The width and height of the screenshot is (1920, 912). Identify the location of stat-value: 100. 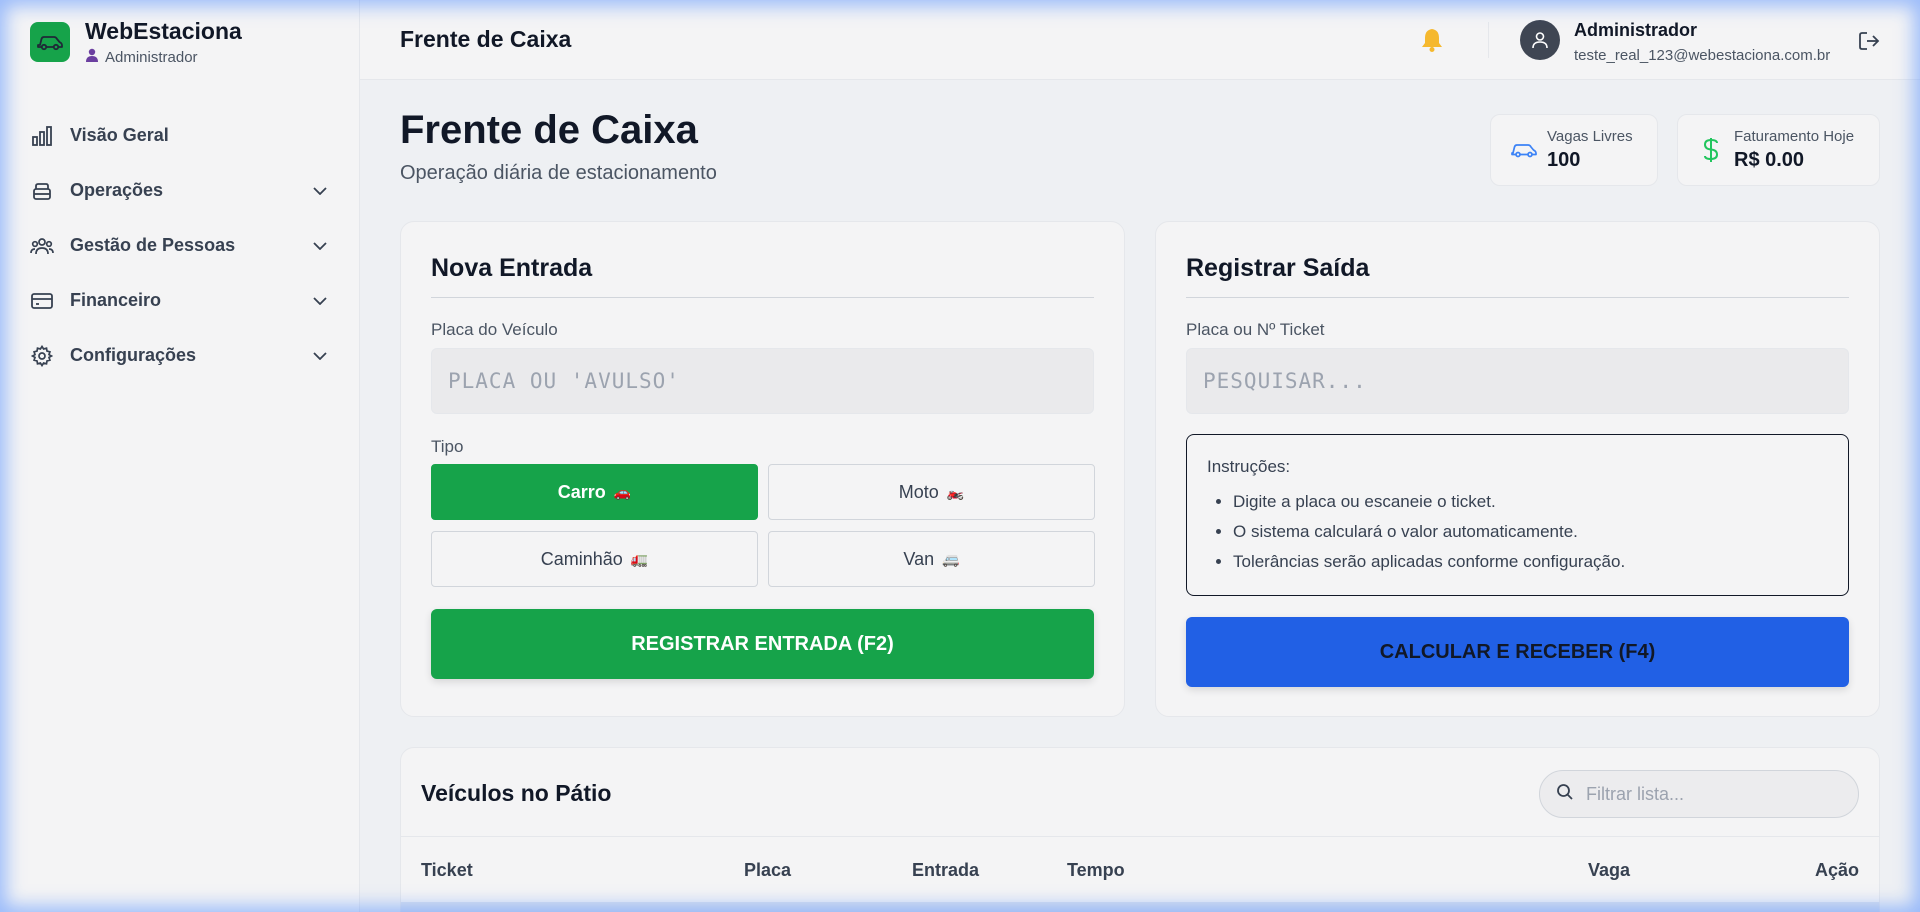
(1564, 160).